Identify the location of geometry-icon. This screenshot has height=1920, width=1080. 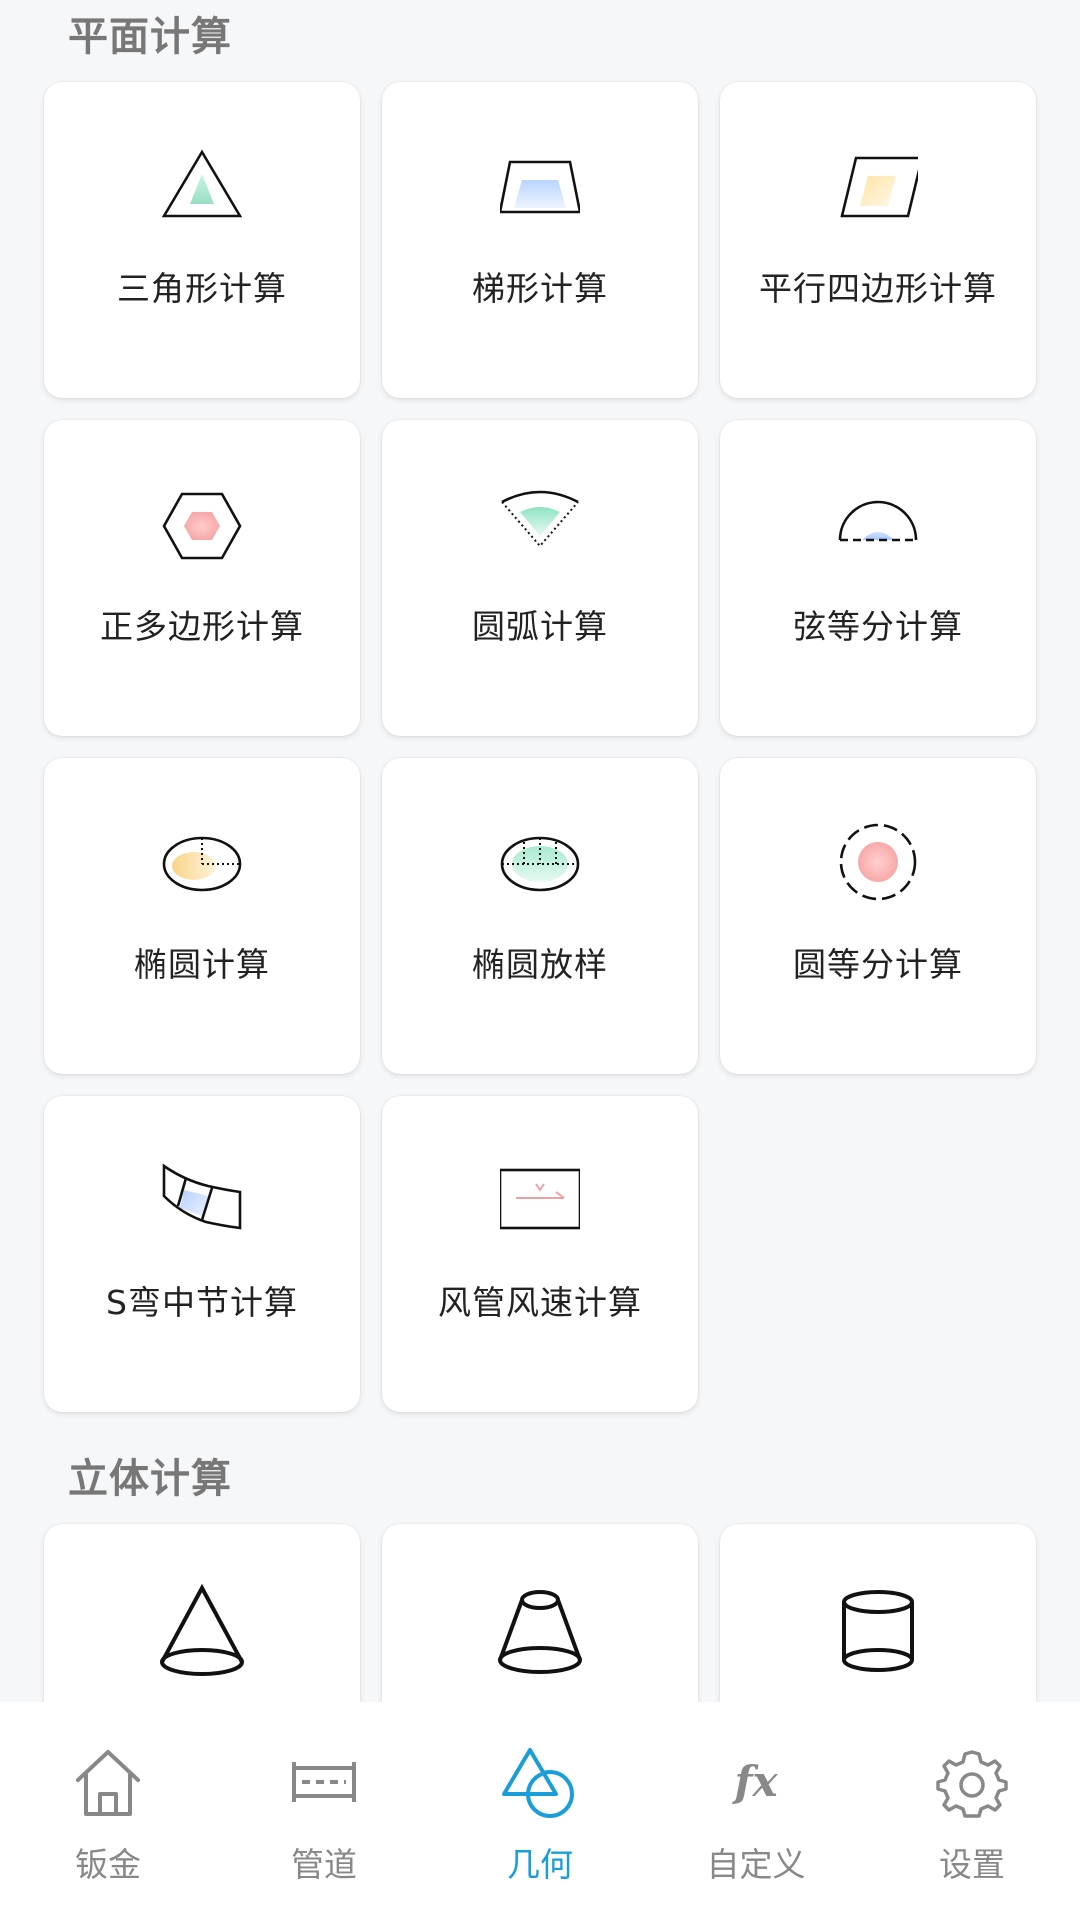
(540, 1782).